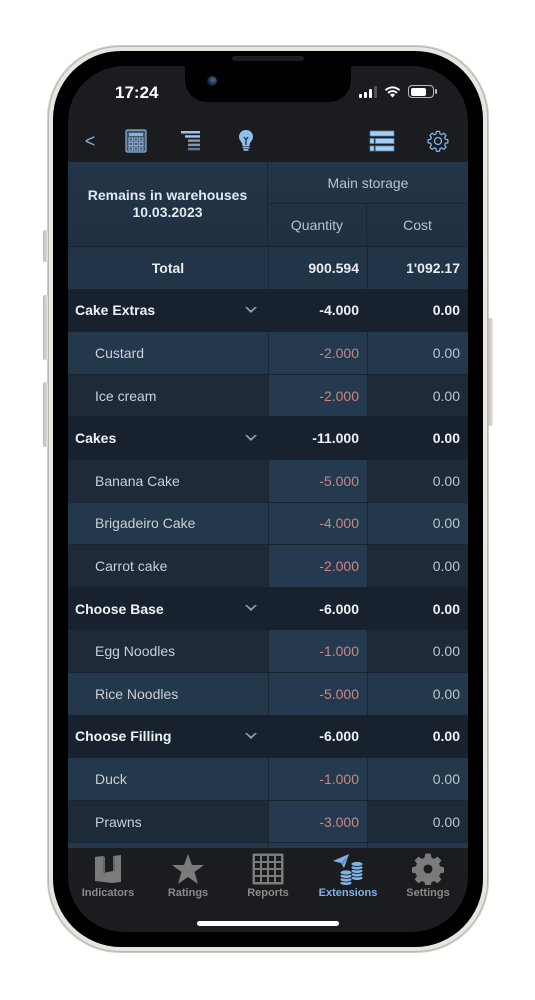 This screenshot has width=535, height=1000. What do you see at coordinates (428, 893) in the screenshot?
I see `tab-label: Settings` at bounding box center [428, 893].